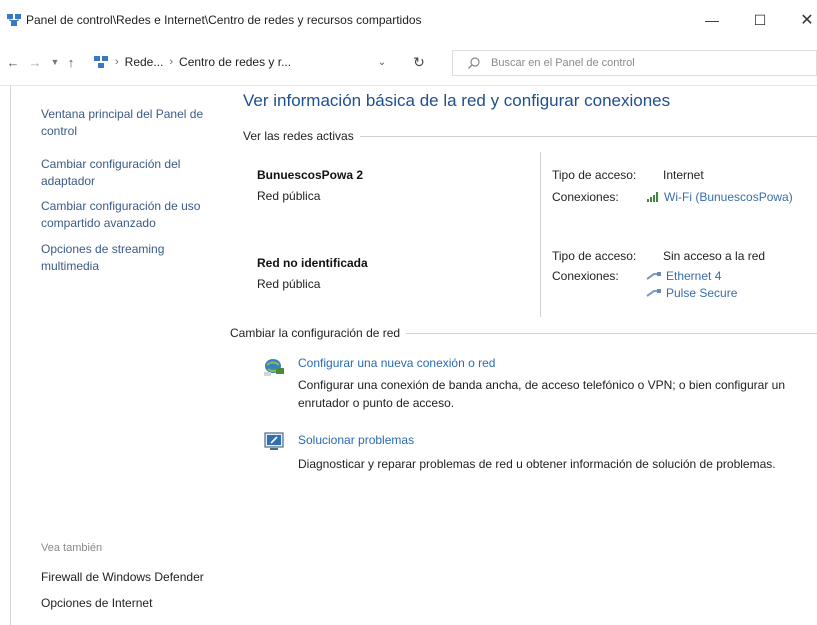 The image size is (817, 625). Describe the element at coordinates (136, 577) in the screenshot. I see `sidebar-item-windows-defender-firewall: Firewall de Windows Defender` at that location.